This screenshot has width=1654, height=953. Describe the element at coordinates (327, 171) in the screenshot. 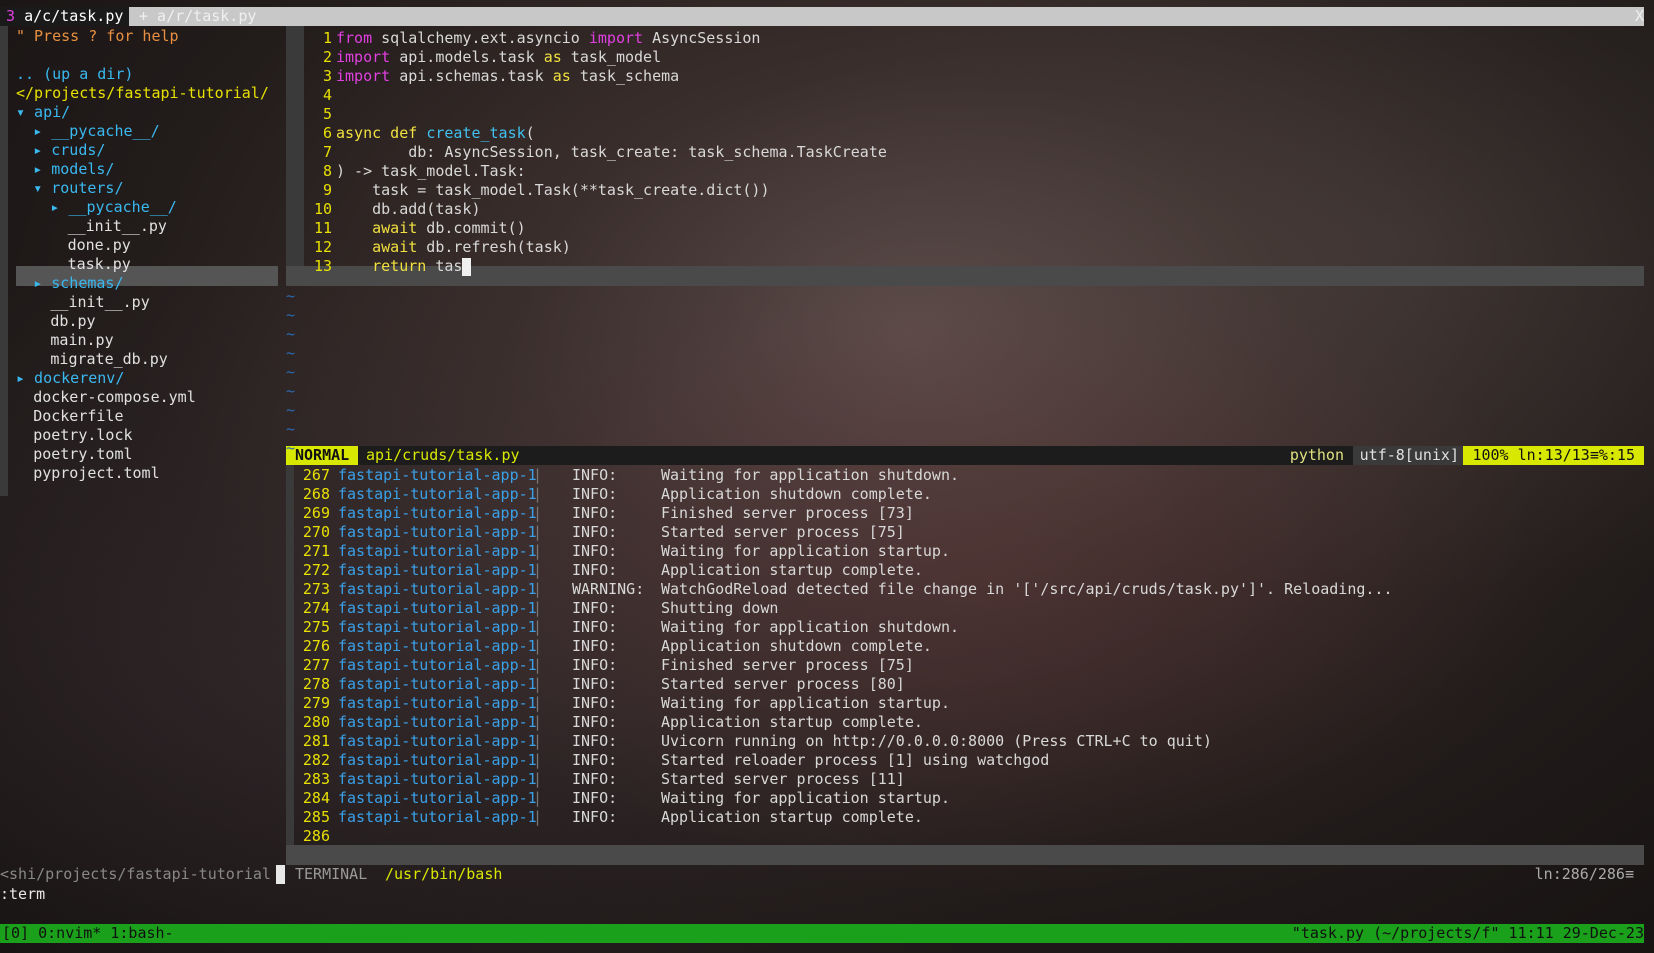

I see `line-number: 8` at that location.